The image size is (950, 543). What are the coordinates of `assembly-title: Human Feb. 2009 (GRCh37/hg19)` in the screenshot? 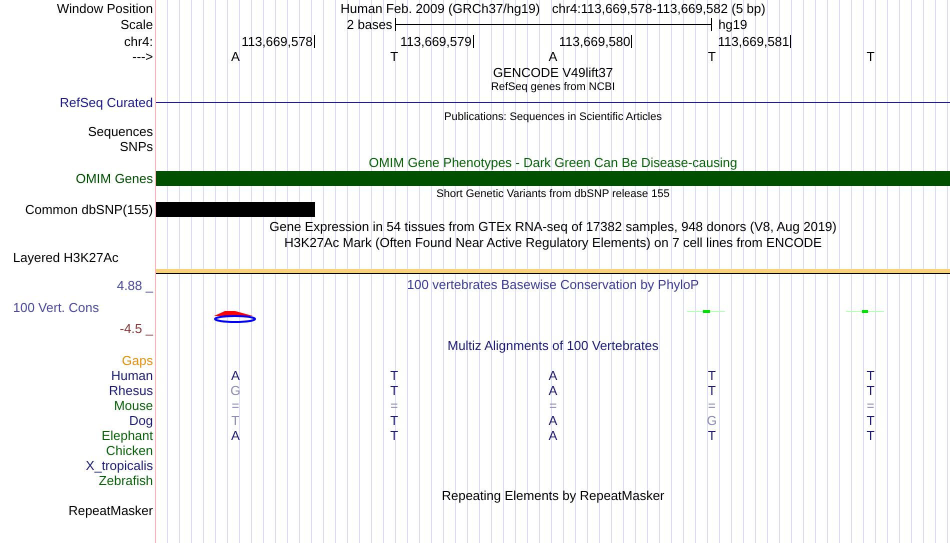 It's located at (440, 8).